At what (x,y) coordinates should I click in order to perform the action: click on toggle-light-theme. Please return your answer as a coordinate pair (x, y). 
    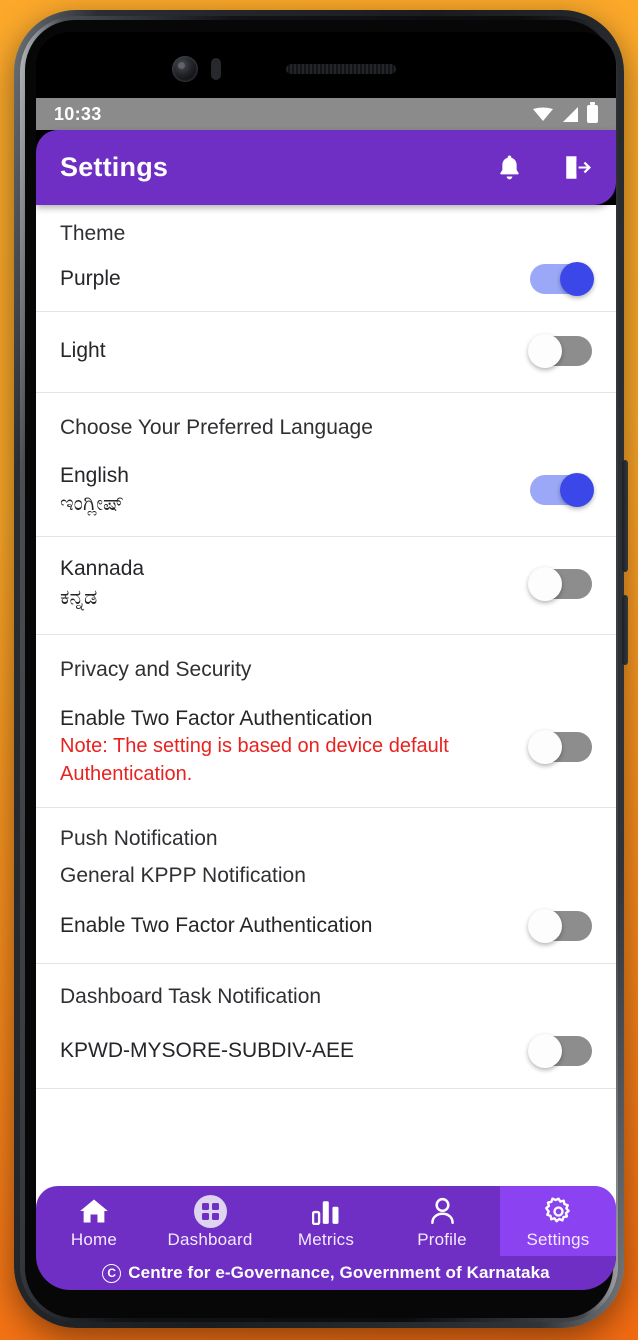
    Looking at the image, I should click on (560, 351).